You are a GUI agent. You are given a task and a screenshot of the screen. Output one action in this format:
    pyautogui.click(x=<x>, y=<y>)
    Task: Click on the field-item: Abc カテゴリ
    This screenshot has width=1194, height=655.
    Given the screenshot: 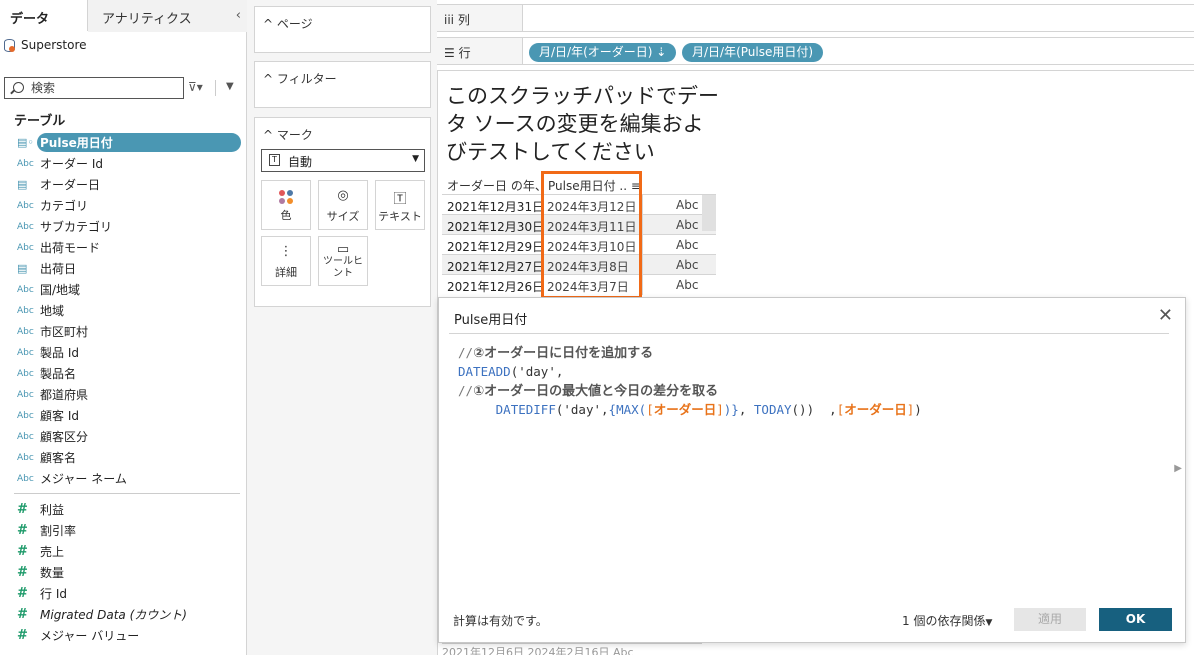 What is the action you would take?
    pyautogui.click(x=123, y=205)
    